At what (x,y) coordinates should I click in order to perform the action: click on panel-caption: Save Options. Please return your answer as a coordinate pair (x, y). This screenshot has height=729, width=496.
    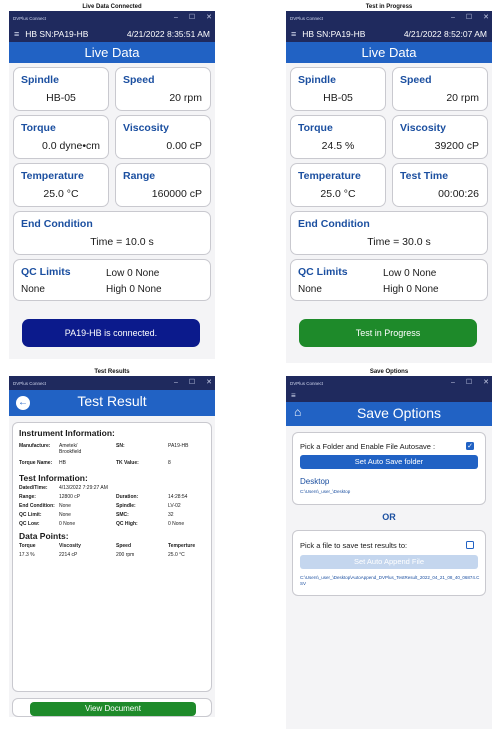
    Looking at the image, I should click on (389, 372).